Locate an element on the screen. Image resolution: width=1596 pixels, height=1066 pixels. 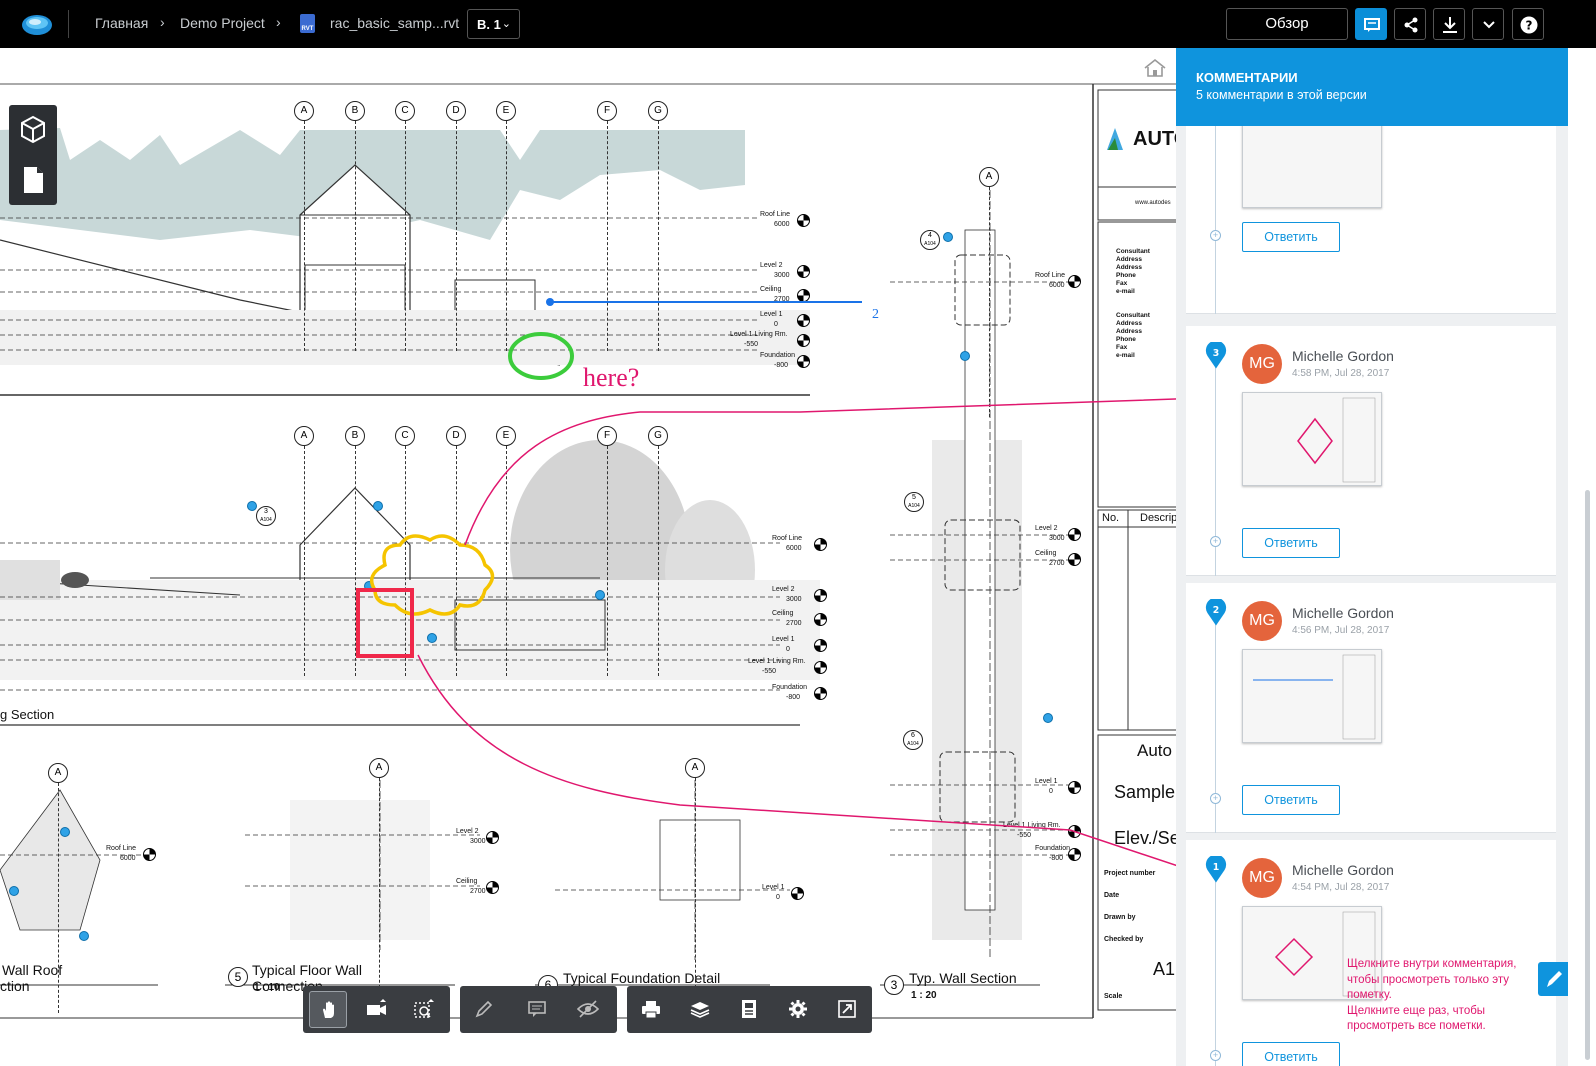
help-icon: ? is located at coordinates (1529, 25).